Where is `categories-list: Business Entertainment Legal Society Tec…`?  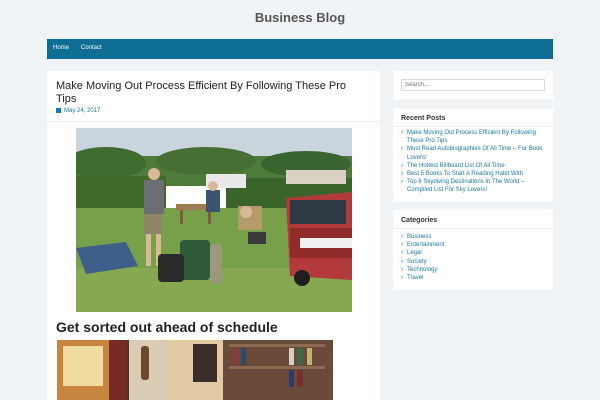 categories-list: Business Entertainment Legal Society Tec… is located at coordinates (475, 257).